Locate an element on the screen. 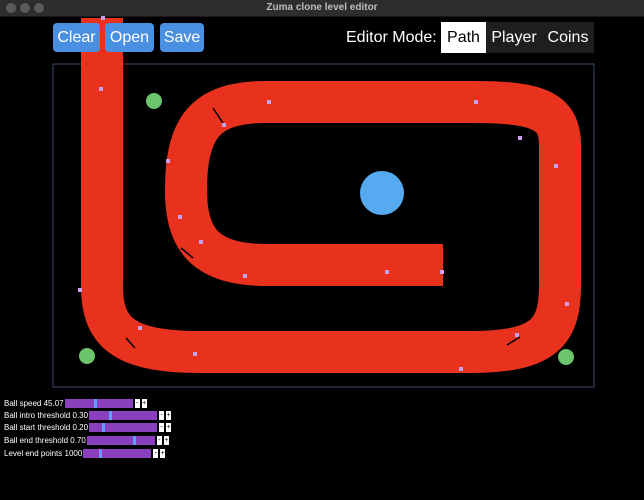 Image resolution: width=644 pixels, height=500 pixels. setting-row-level-end-points: Level end points 1000 - + is located at coordinates (85, 453).